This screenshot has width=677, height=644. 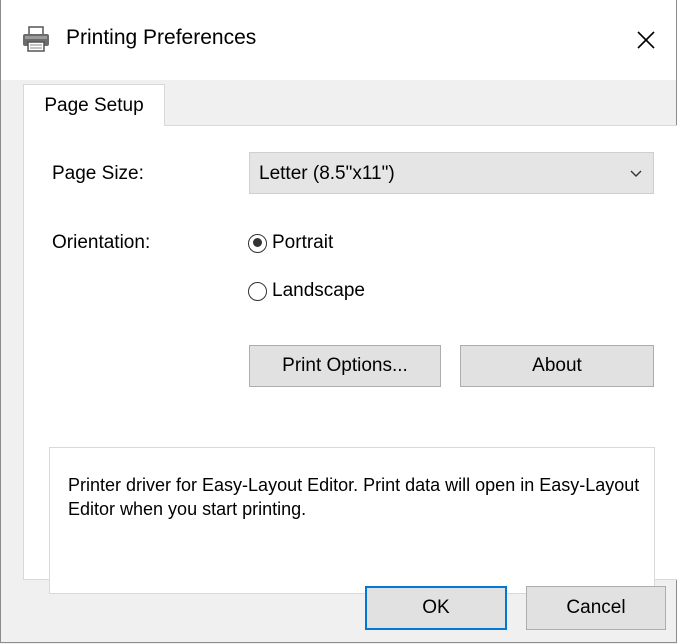 What do you see at coordinates (436, 608) in the screenshot?
I see `ok-button: OK` at bounding box center [436, 608].